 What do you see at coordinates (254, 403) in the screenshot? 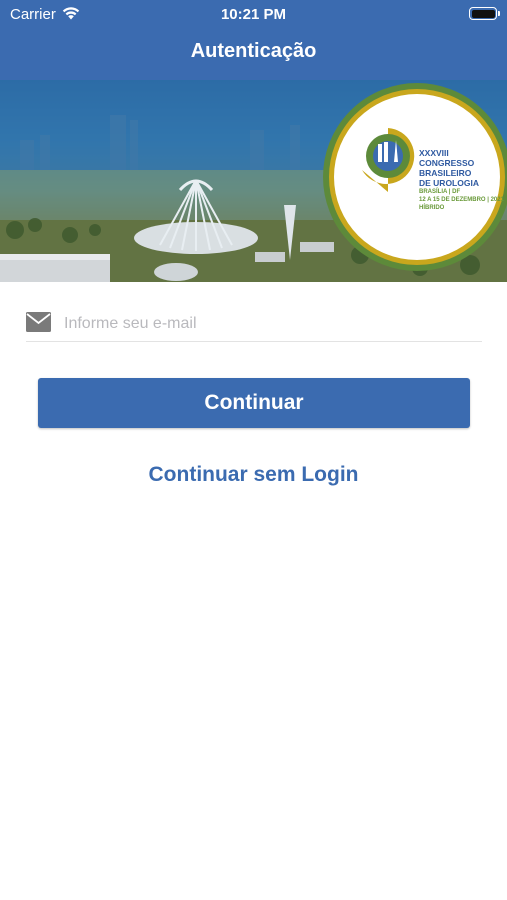
I see `continue-button: Continuar` at bounding box center [254, 403].